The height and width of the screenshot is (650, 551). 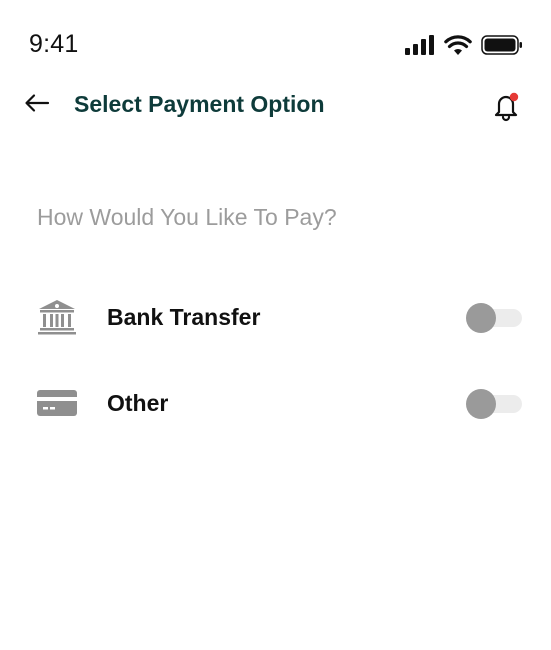 What do you see at coordinates (275, 403) in the screenshot?
I see `payment-option-other: Other` at bounding box center [275, 403].